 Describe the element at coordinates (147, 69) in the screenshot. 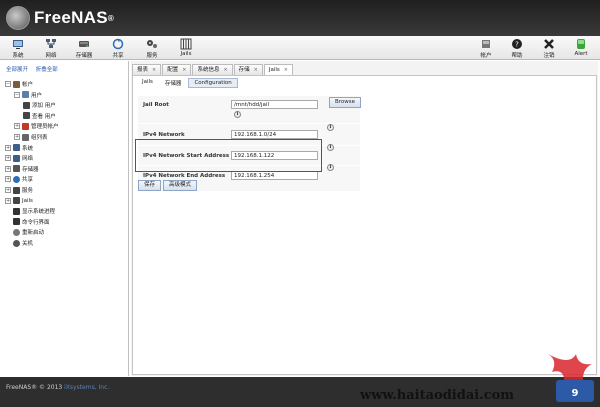

I see `tab-reports: 报表 ×` at that location.